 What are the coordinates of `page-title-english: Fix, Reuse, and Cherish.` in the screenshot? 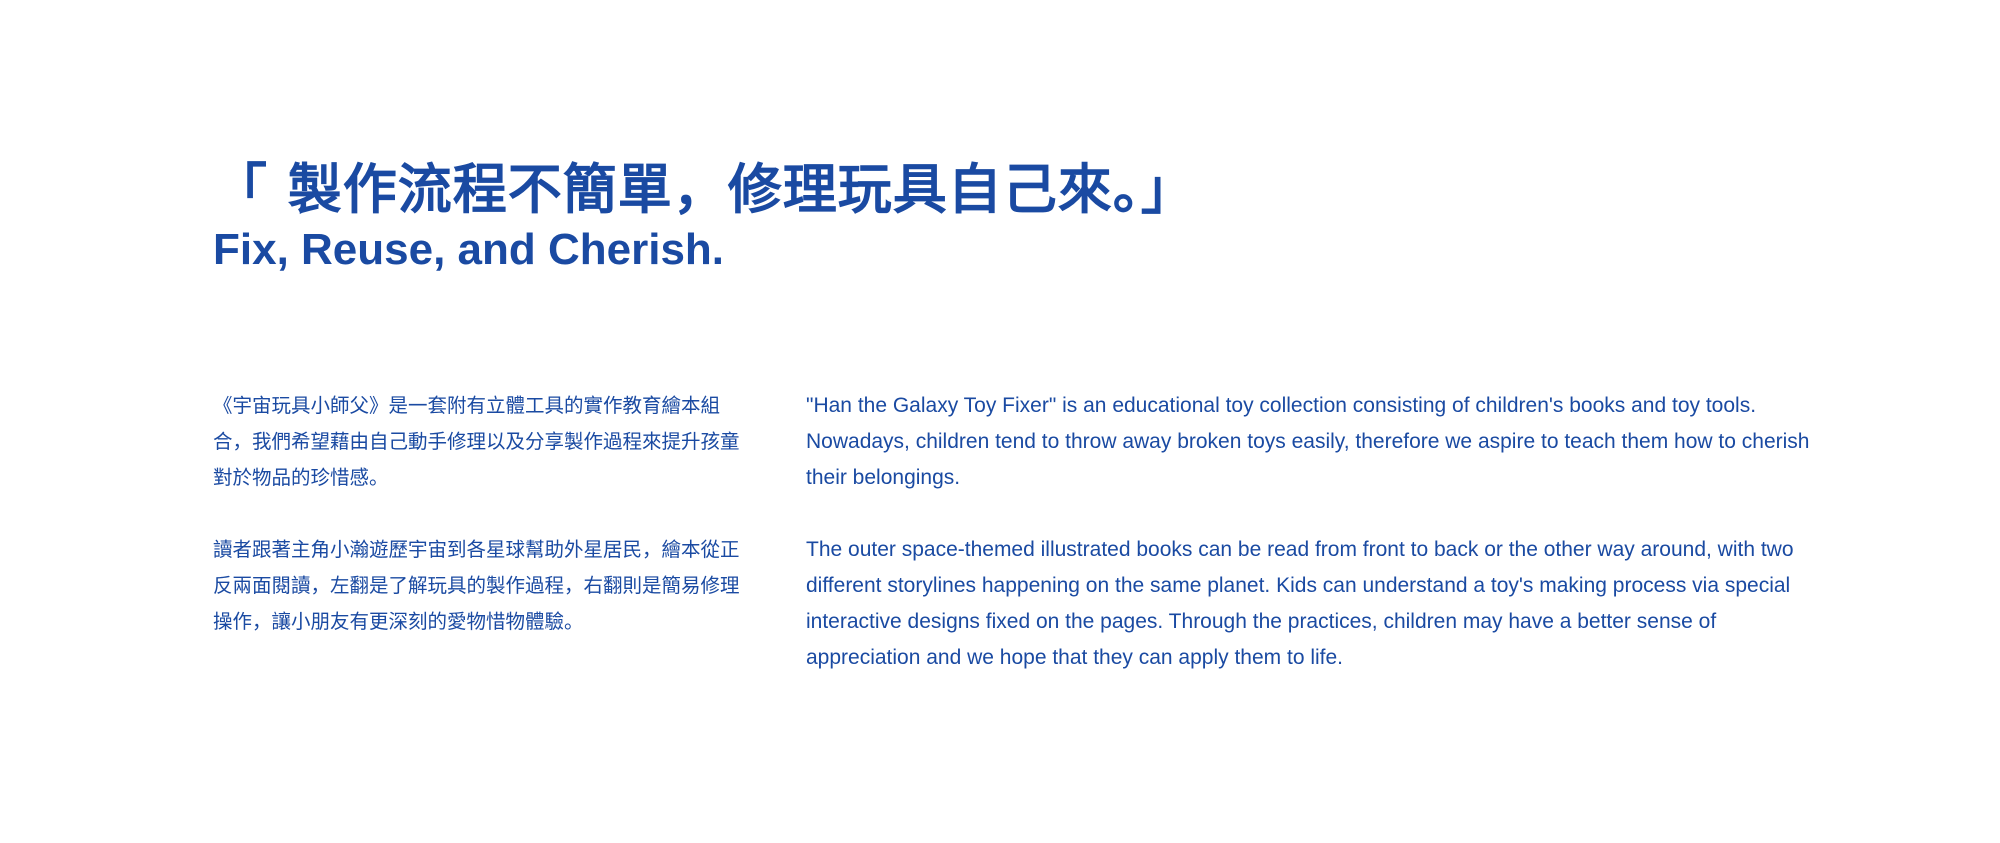 It's located at (469, 249).